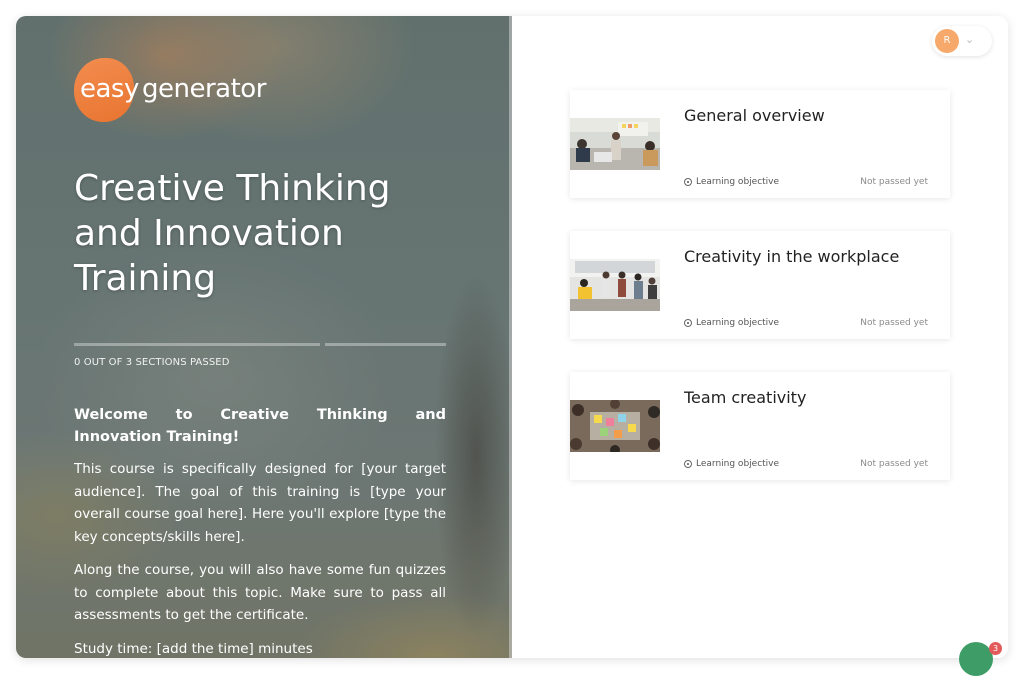 Image resolution: width=1024 pixels, height=676 pixels. What do you see at coordinates (792, 256) in the screenshot?
I see `section-title: Creativity in the workplace` at bounding box center [792, 256].